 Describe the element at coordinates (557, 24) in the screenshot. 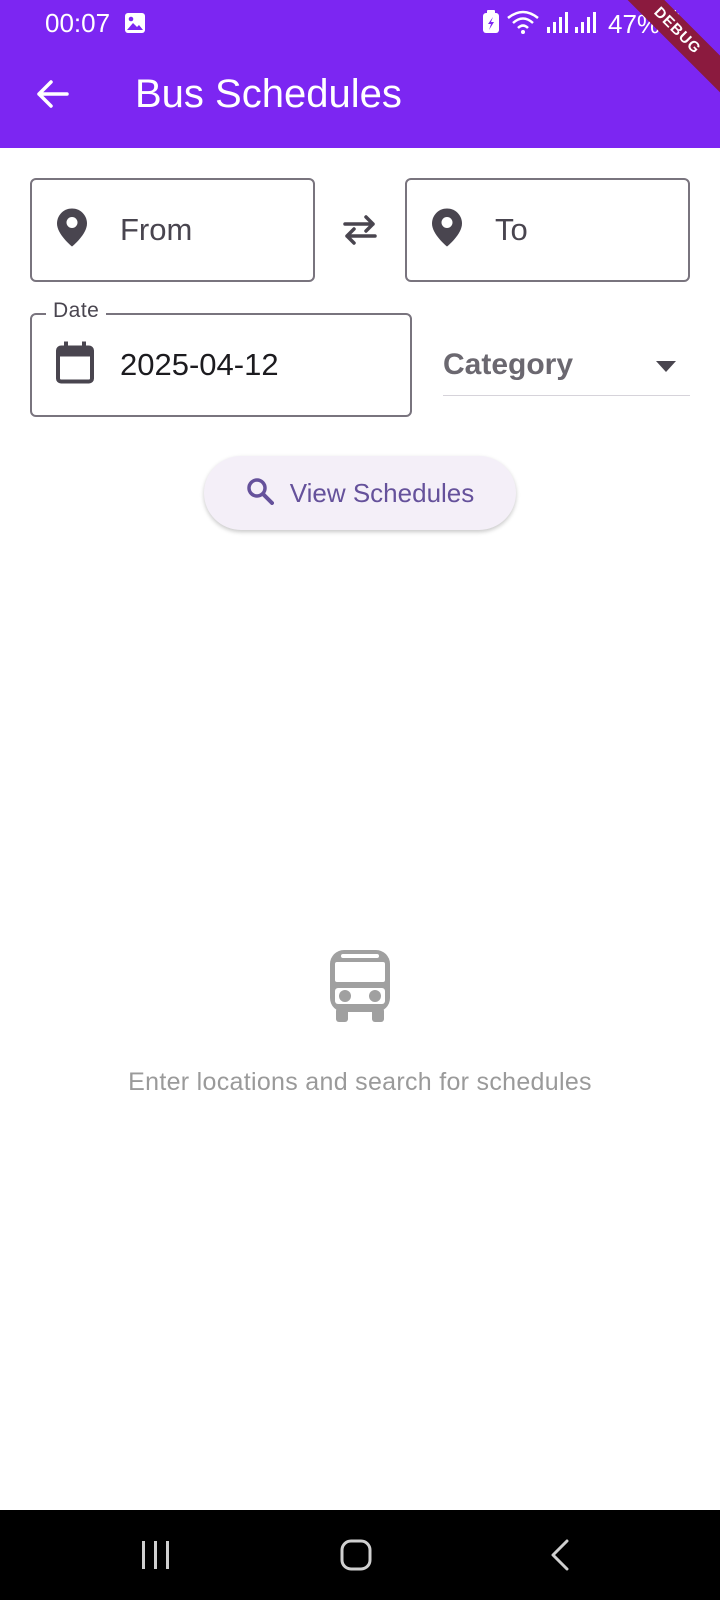

I see `signal-icon` at that location.